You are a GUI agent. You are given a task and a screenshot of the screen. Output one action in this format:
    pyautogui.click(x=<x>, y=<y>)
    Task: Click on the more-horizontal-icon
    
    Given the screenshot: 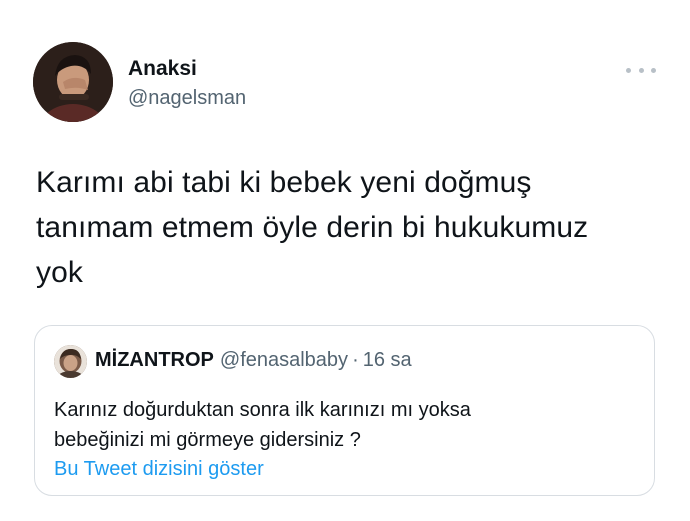 What is the action you would take?
    pyautogui.click(x=641, y=70)
    